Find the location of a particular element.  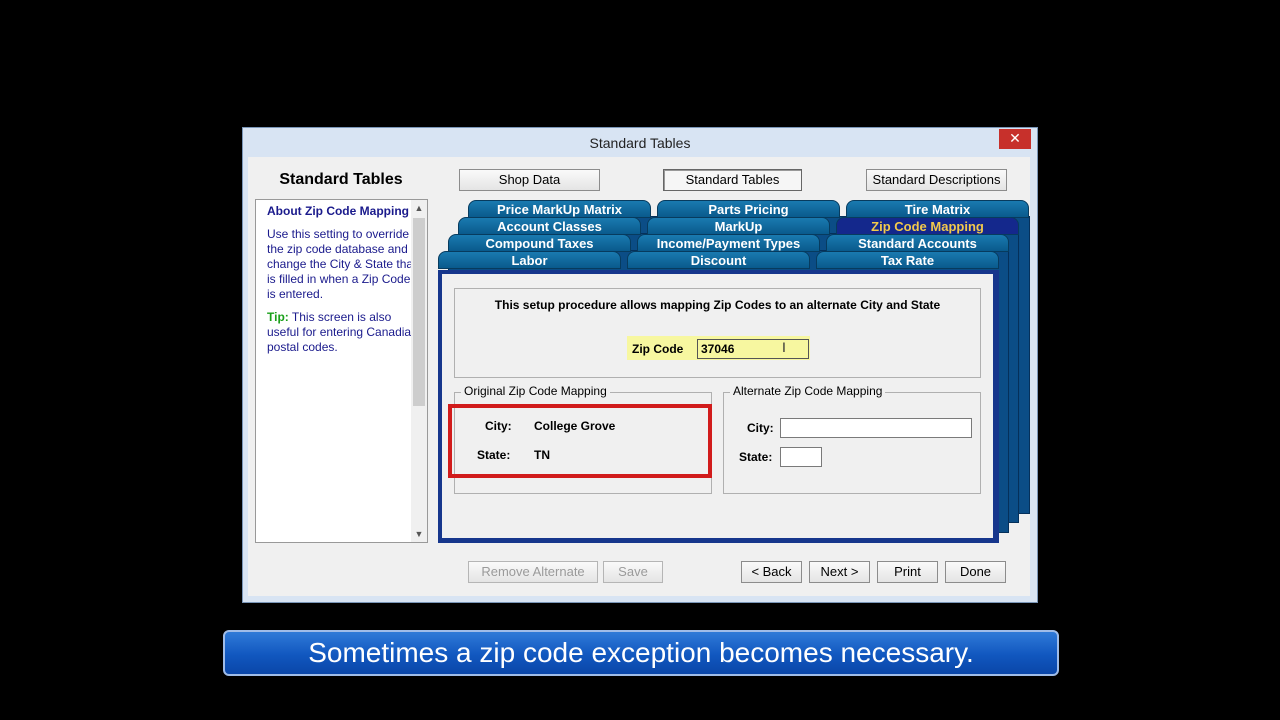

zip-code-input: 37046 is located at coordinates (753, 349).